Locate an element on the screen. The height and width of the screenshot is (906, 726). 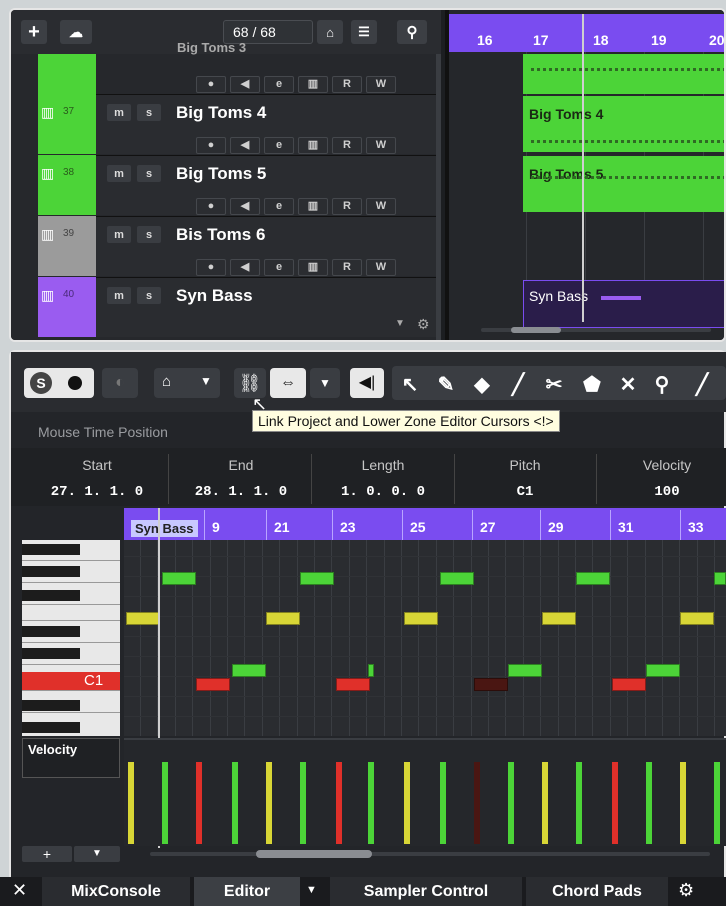
info-start-value: 27. 1. 1. 0 is located at coordinates (97, 492).